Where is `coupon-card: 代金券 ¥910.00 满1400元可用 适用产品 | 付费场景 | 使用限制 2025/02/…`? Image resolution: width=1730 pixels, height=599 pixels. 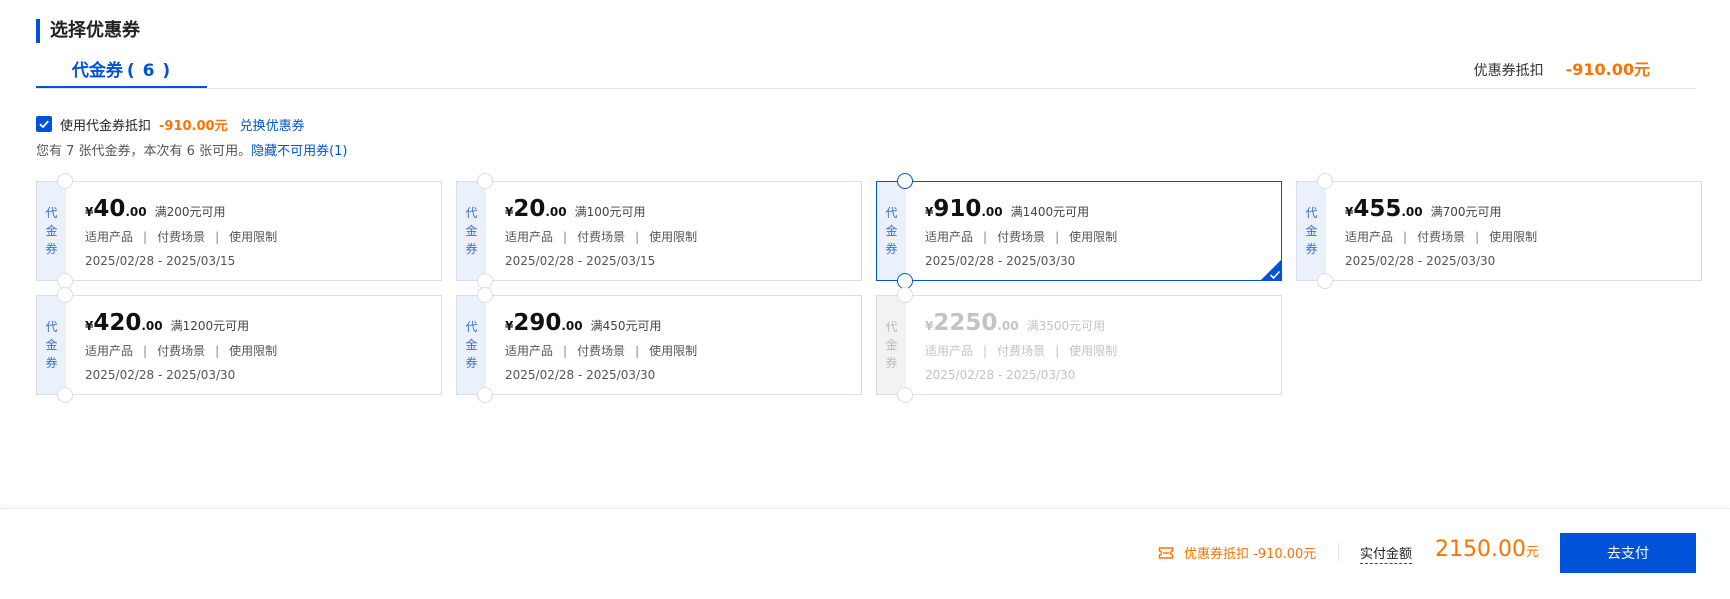 coupon-card: 代金券 ¥910.00 满1400元可用 适用产品 | 付费场景 | 使用限制 2025/02/… is located at coordinates (1079, 231).